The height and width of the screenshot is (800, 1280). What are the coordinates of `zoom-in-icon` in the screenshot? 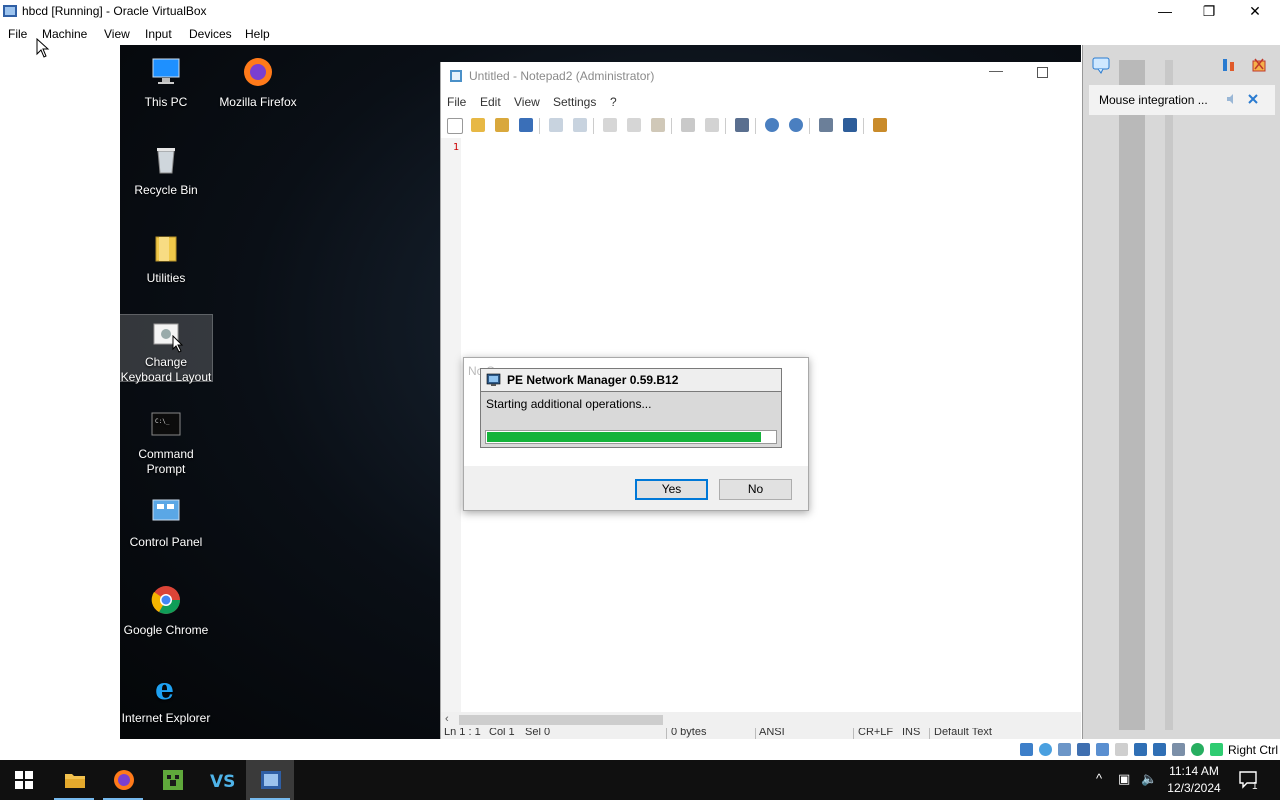 It's located at (772, 125).